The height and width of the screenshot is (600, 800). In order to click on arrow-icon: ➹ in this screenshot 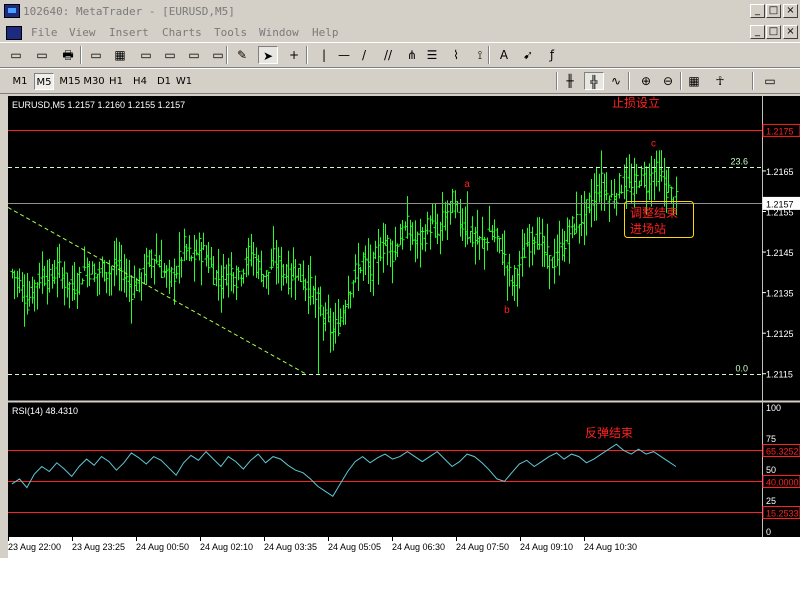, I will do `click(528, 55)`.